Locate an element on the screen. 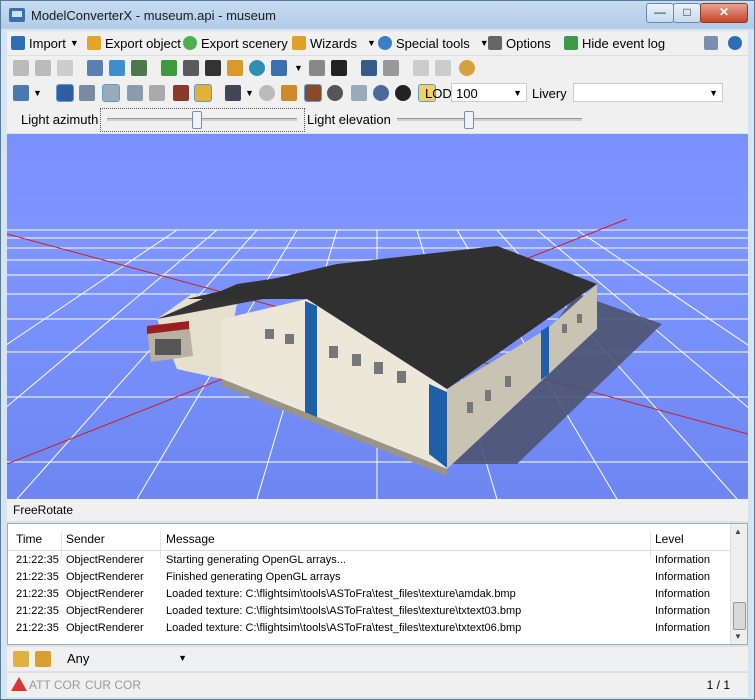  info-icon is located at coordinates (711, 43).